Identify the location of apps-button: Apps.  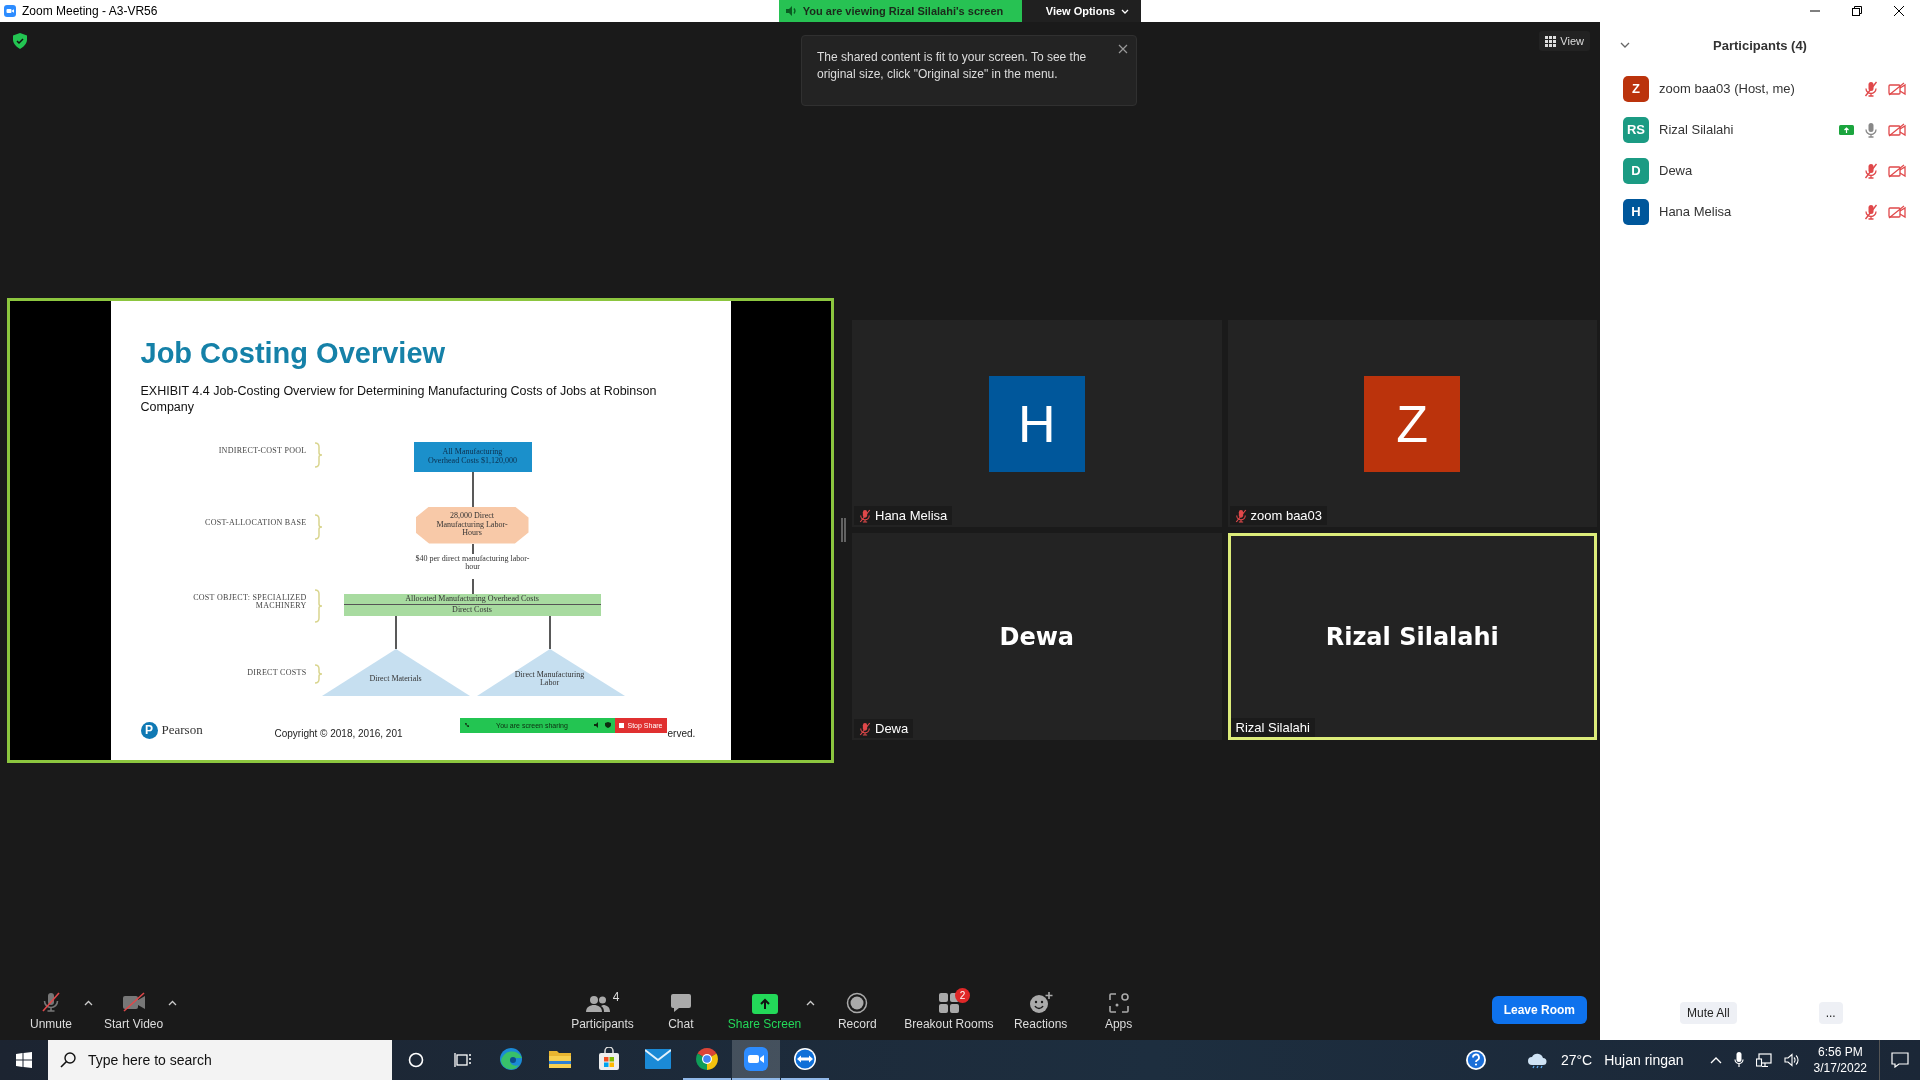
(1118, 1010).